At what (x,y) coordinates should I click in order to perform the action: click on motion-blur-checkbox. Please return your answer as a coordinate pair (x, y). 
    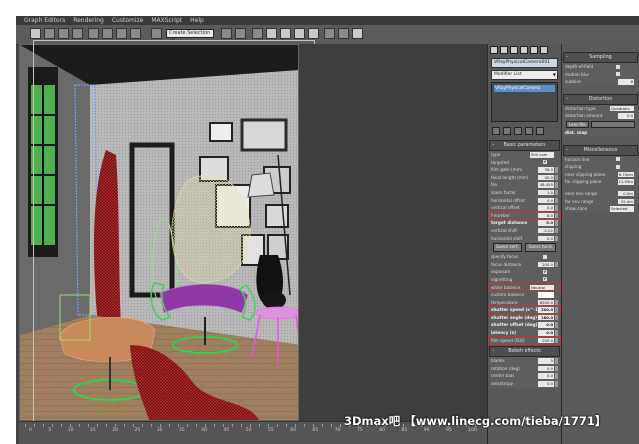
    Looking at the image, I should click on (618, 74).